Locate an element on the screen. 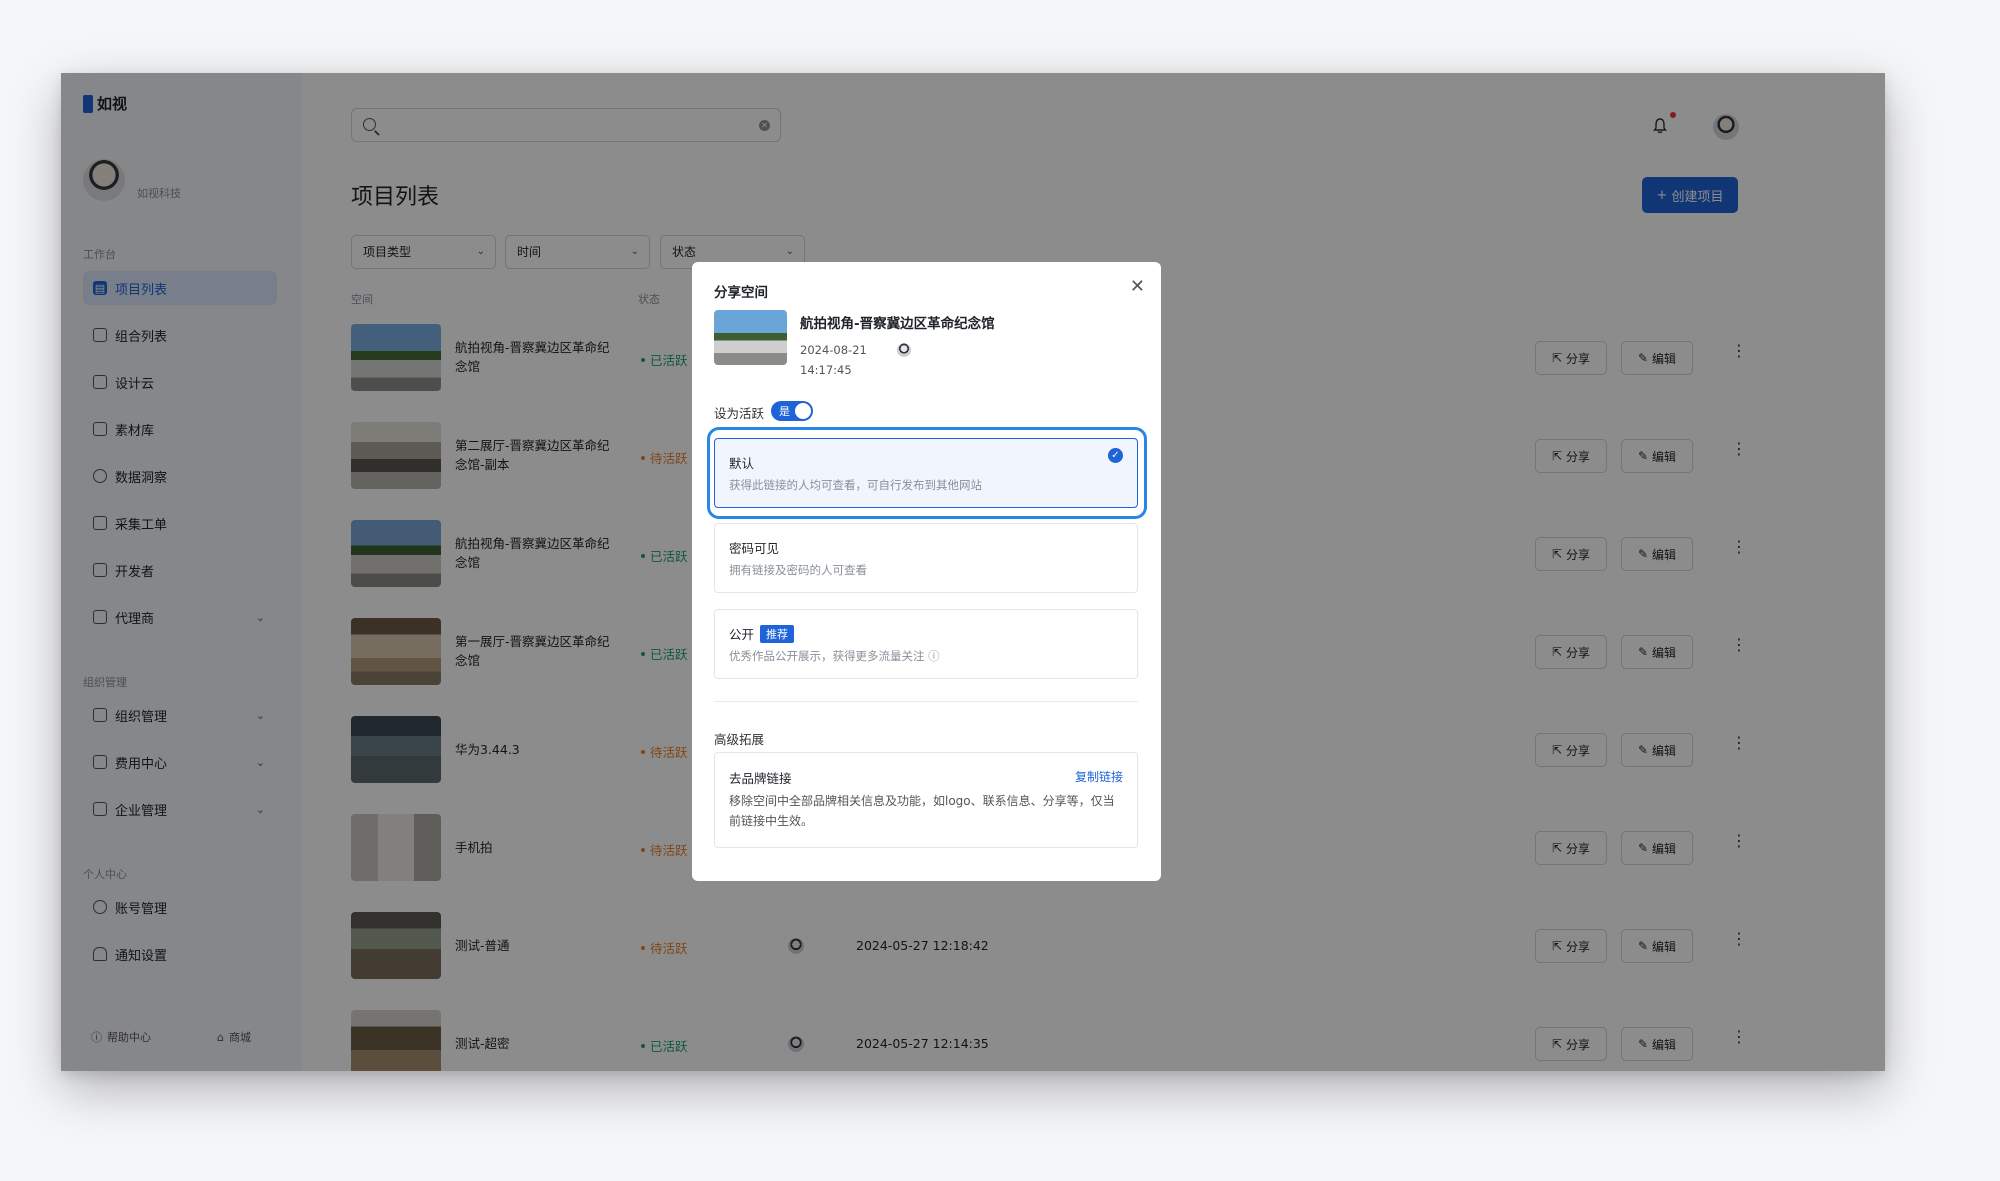 Image resolution: width=2000 pixels, height=1181 pixels. option-title: 公开 推荐 is located at coordinates (762, 633).